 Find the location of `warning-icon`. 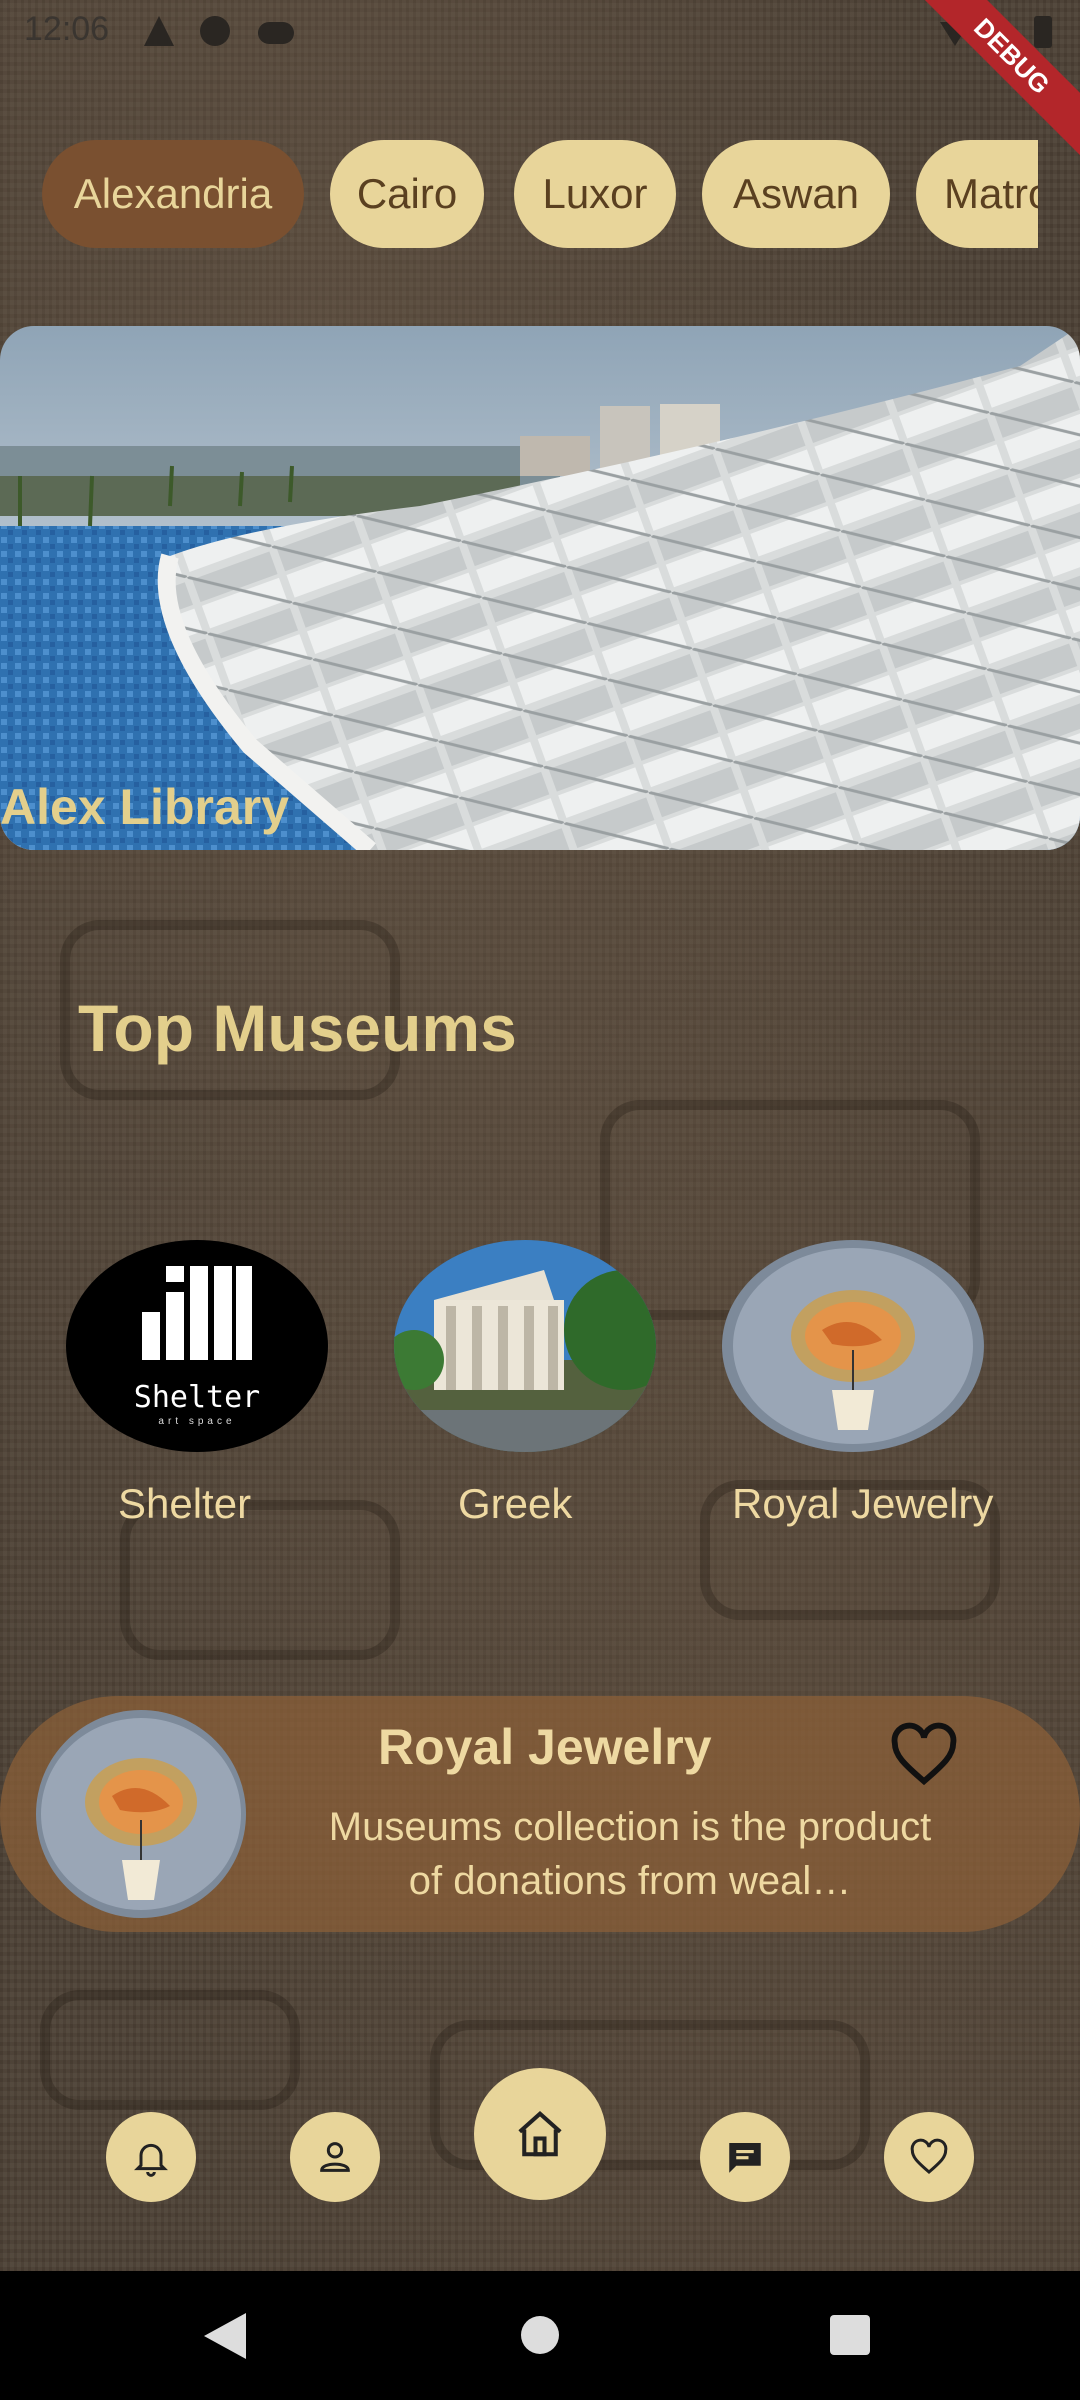

warning-icon is located at coordinates (159, 31).